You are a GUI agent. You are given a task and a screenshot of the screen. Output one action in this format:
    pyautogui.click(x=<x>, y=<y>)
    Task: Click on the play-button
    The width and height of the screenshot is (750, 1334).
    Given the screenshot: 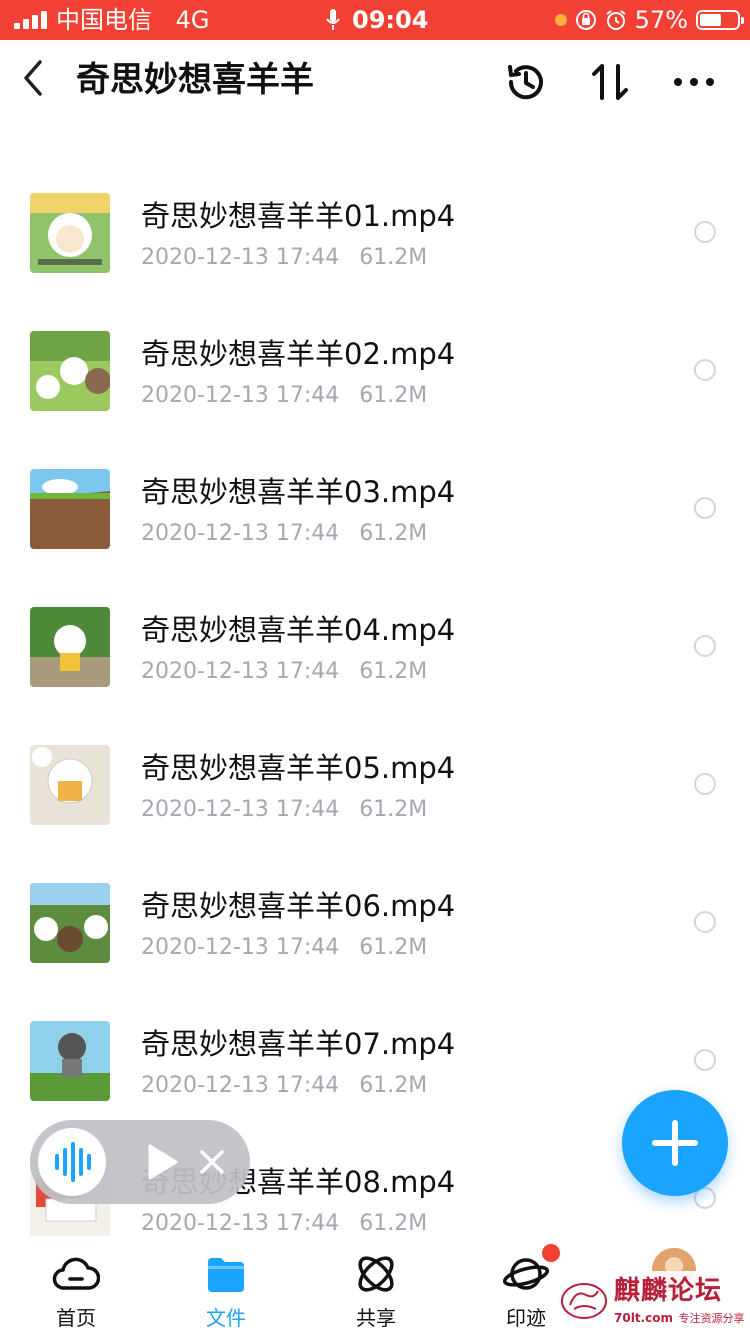 What is the action you would take?
    pyautogui.click(x=162, y=1162)
    